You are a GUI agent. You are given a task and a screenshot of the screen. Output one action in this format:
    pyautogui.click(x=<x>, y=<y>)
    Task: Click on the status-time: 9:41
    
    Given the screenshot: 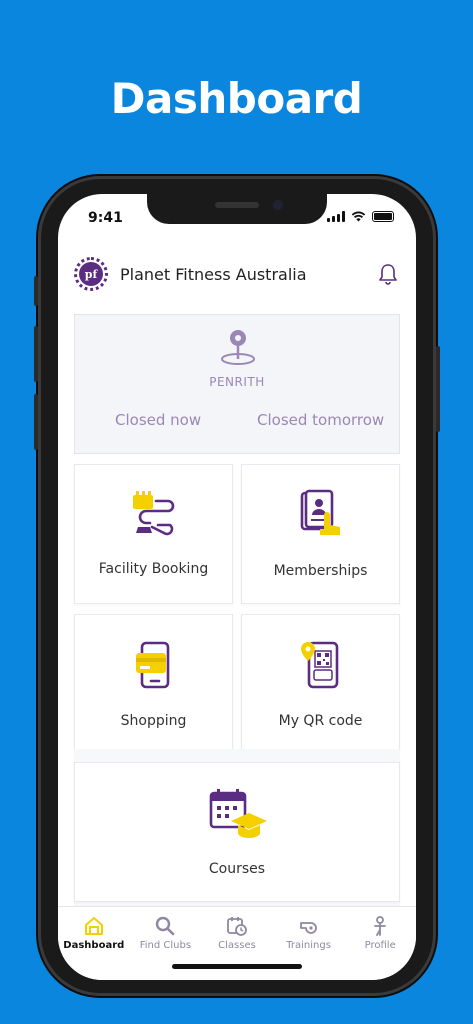 What is the action you would take?
    pyautogui.click(x=105, y=218)
    